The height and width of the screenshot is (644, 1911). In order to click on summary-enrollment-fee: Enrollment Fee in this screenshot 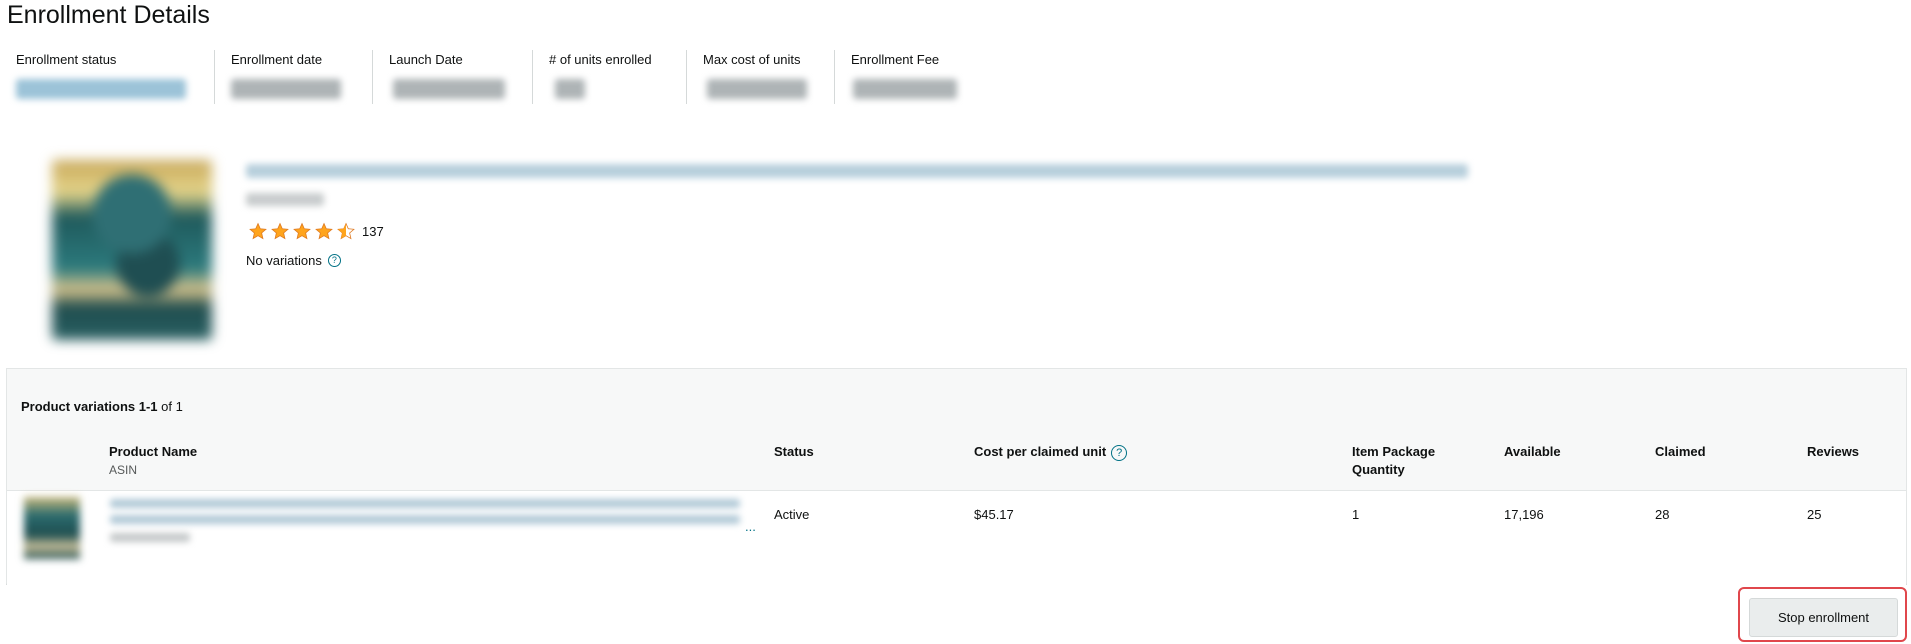, I will do `click(914, 77)`.